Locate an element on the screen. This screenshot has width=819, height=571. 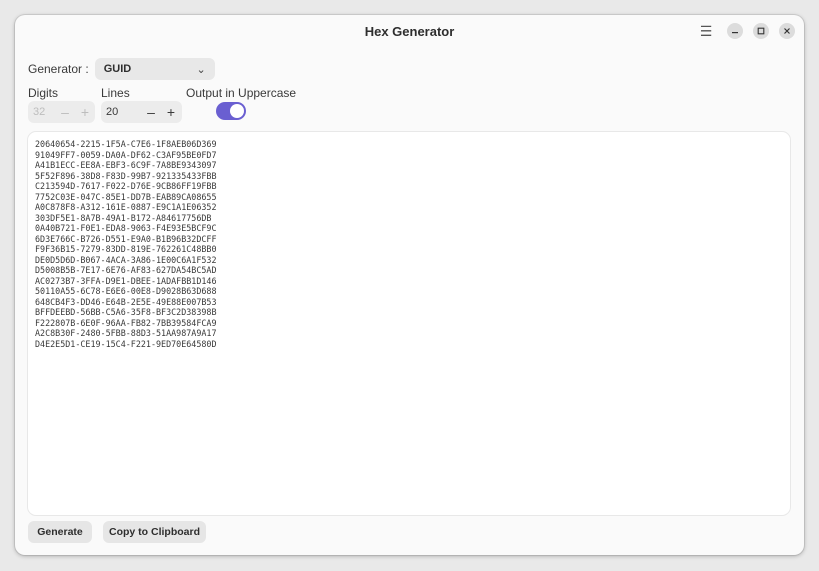
output-line: A2C8B30F-2480-5FBB-88D3-51AA987A9A17 is located at coordinates (126, 333).